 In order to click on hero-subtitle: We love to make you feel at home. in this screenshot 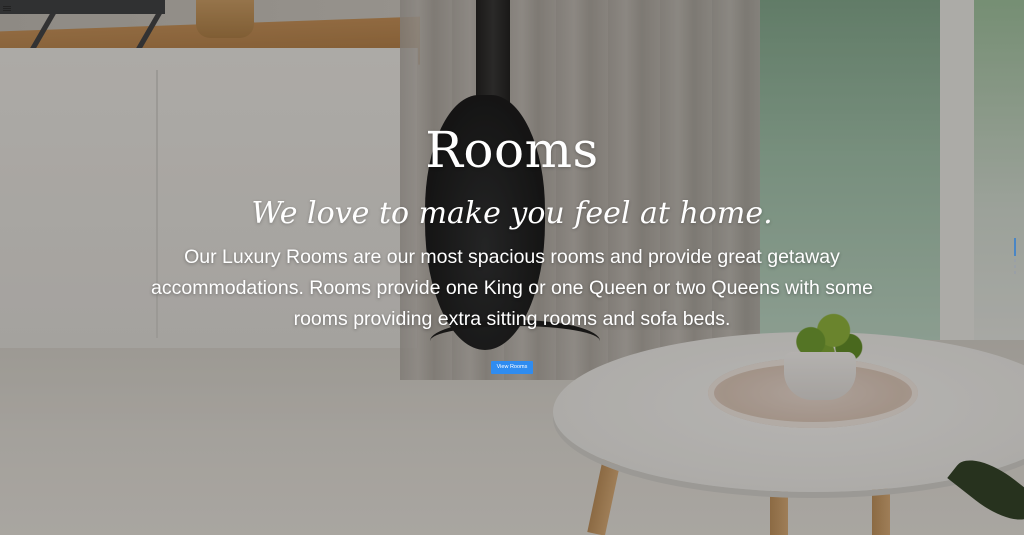, I will do `click(512, 213)`.